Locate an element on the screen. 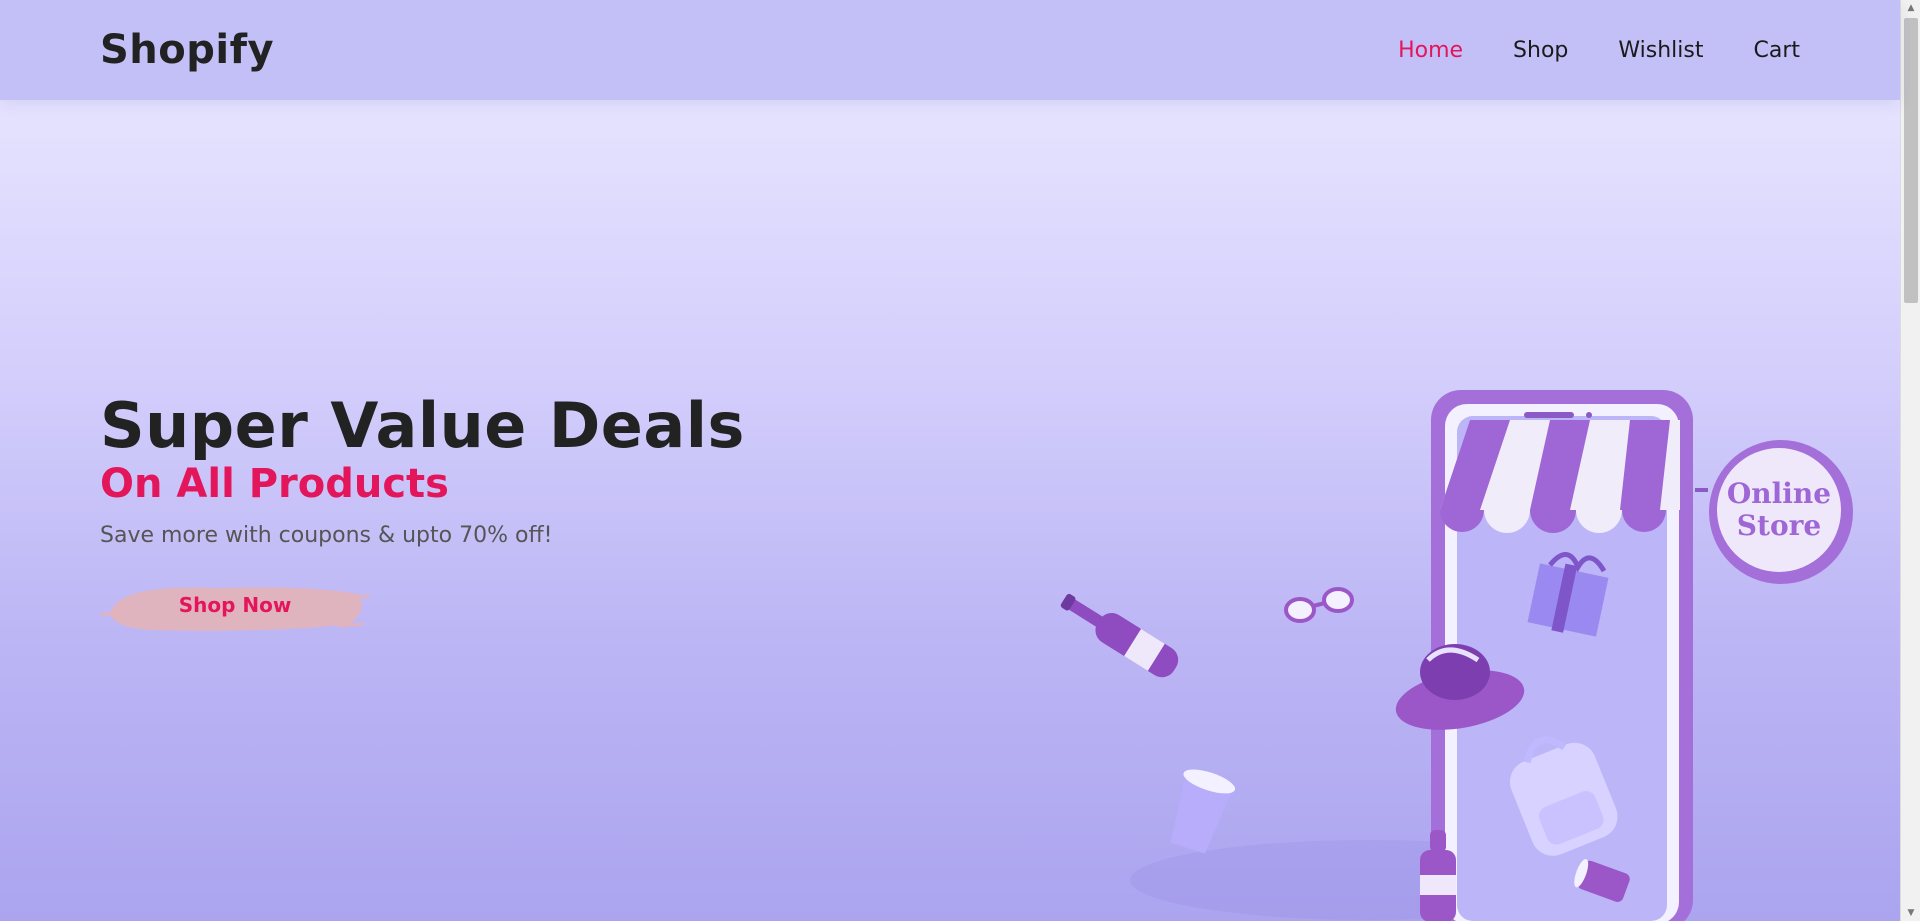 Image resolution: width=1920 pixels, height=921 pixels. sunglasses-icon is located at coordinates (1319, 605).